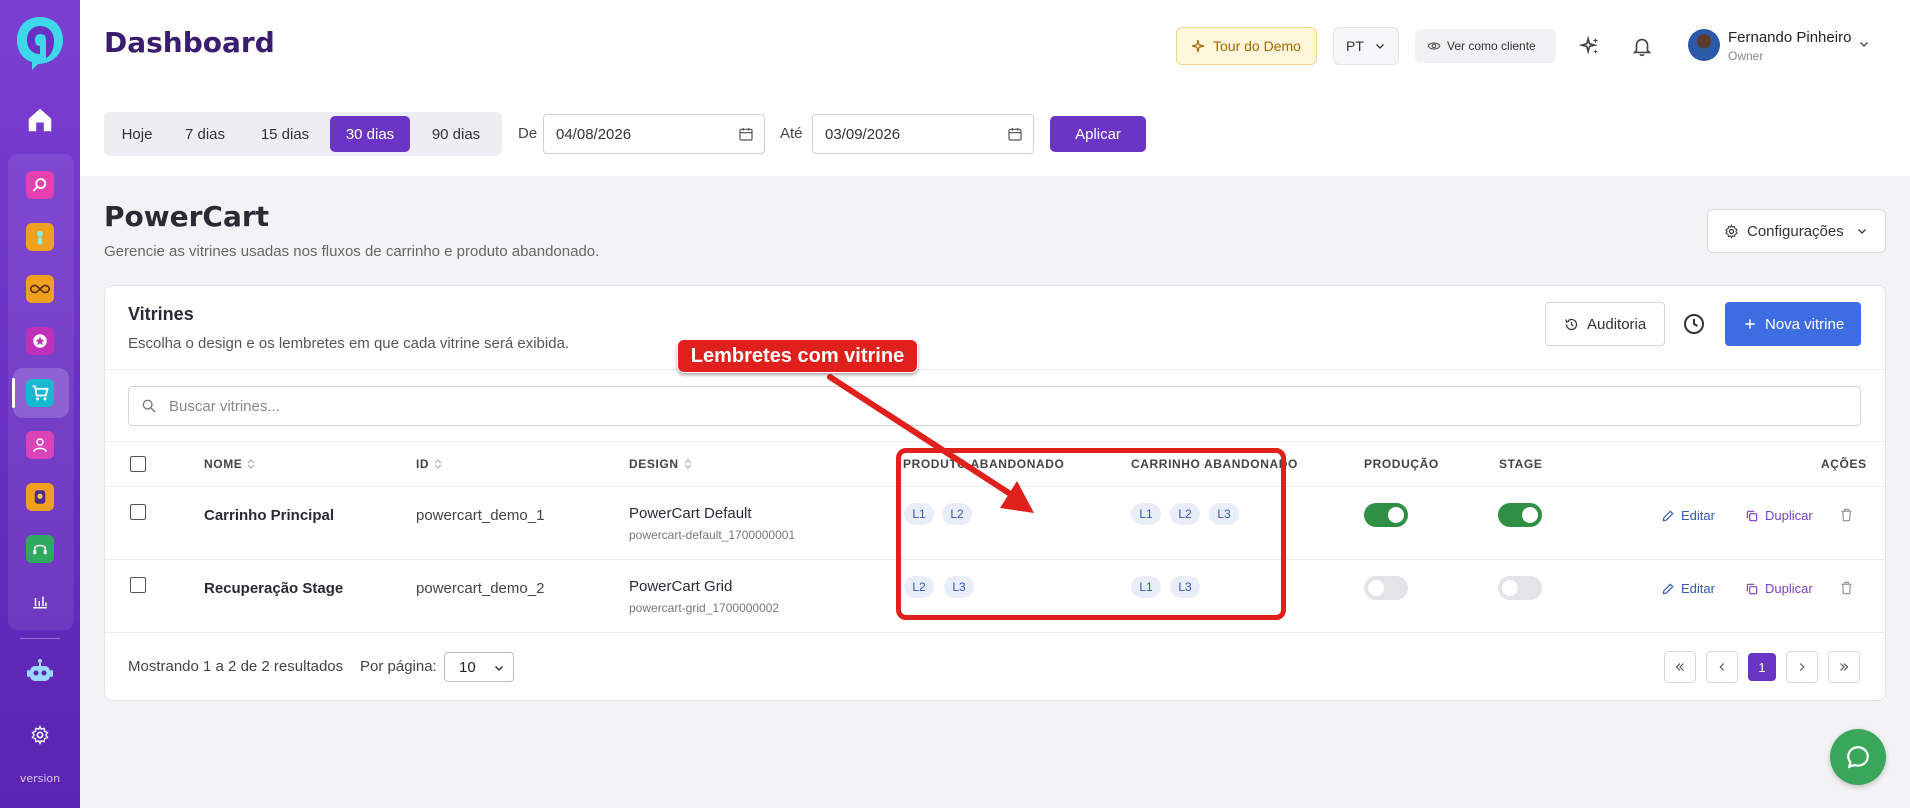  I want to click on column-header-name: NOME, so click(230, 464).